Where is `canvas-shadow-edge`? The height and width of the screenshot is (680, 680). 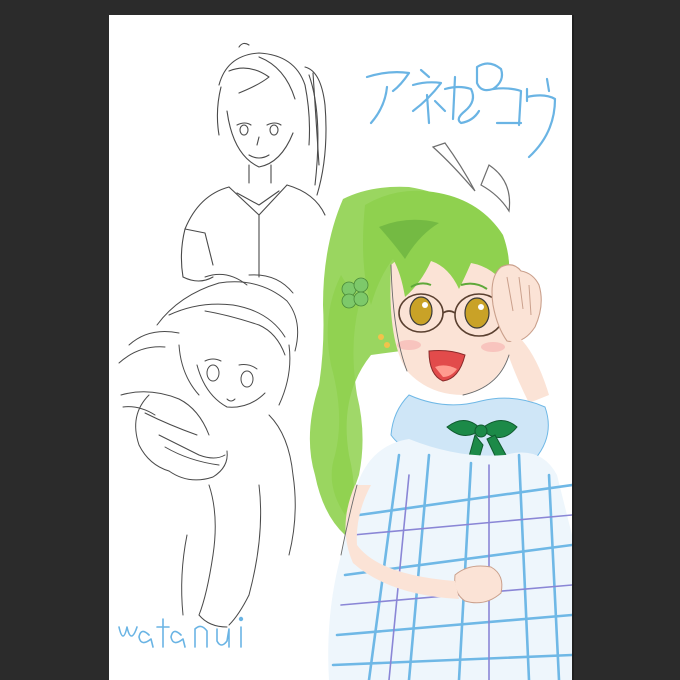 canvas-shadow-edge is located at coordinates (573, 347).